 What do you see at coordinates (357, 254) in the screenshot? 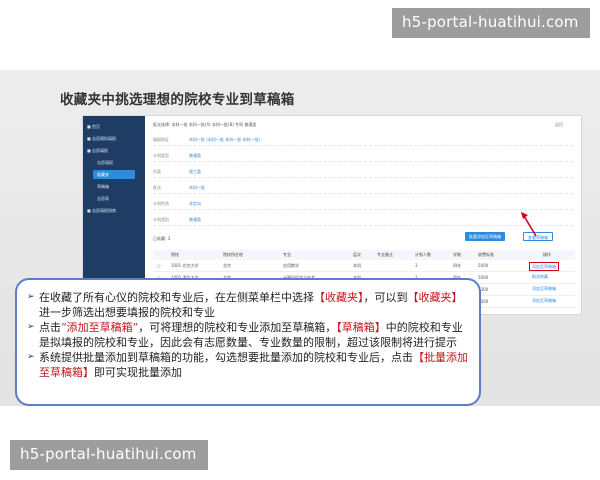
I see `column-header: 层次` at bounding box center [357, 254].